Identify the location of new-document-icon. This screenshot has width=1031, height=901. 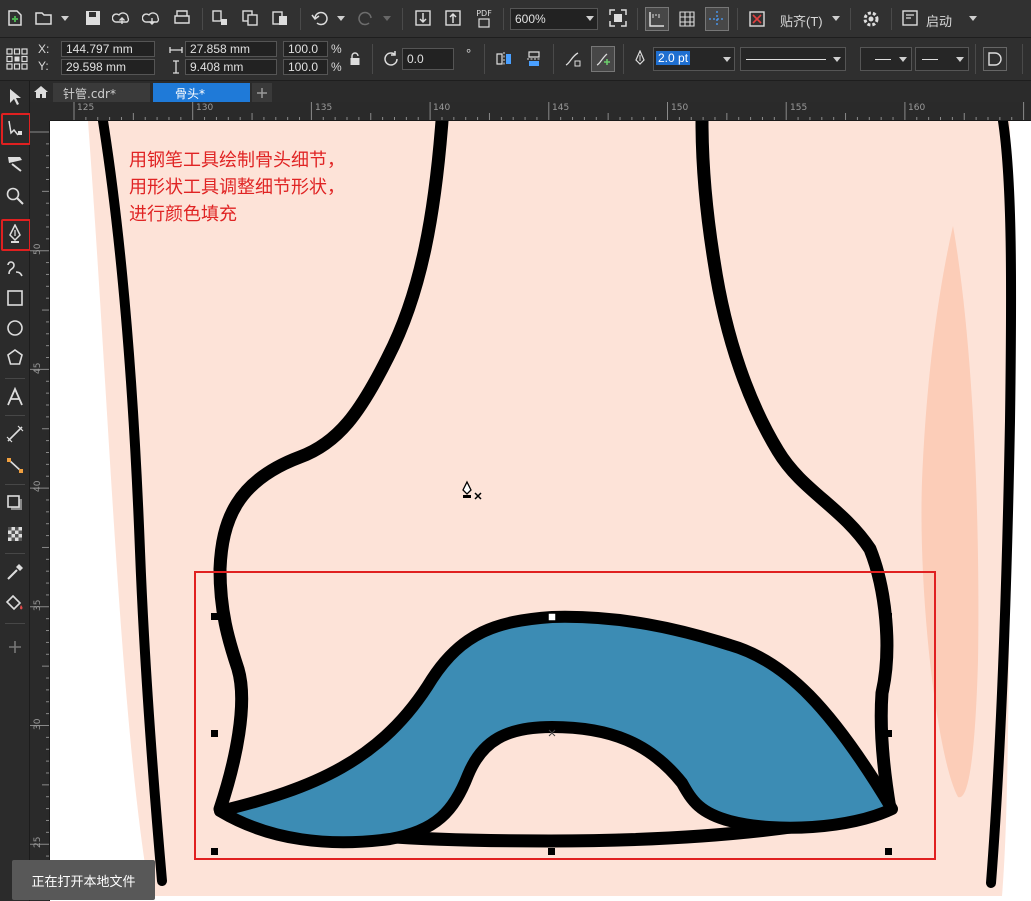
(15, 18).